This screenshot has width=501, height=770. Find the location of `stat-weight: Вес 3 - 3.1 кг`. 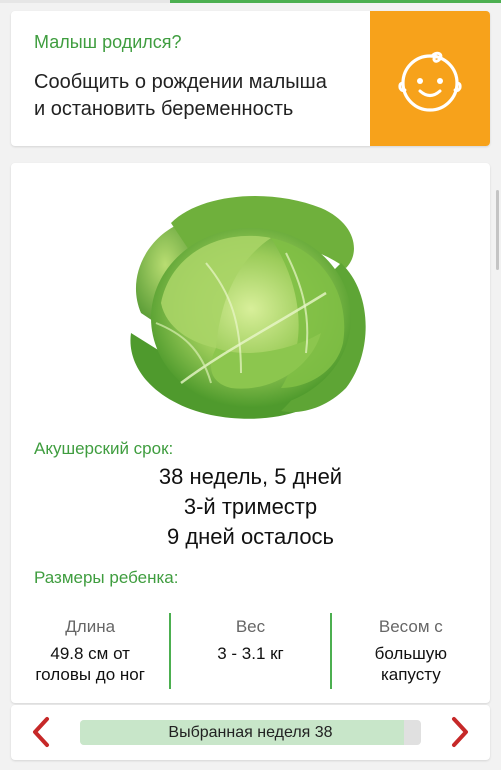

stat-weight: Вес 3 - 3.1 кг is located at coordinates (250, 653).